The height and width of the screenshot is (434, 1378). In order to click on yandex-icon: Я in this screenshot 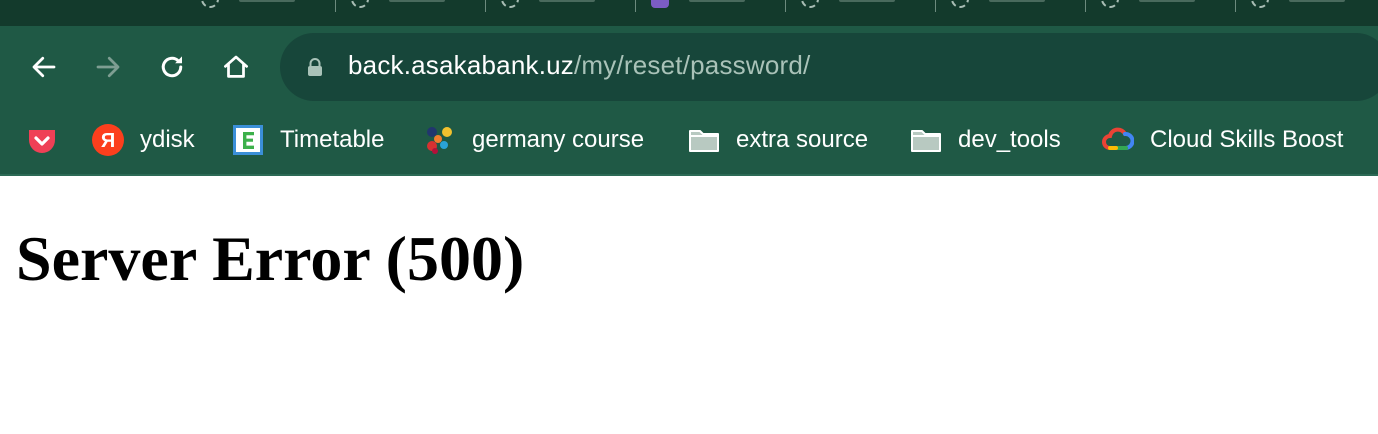, I will do `click(108, 140)`.